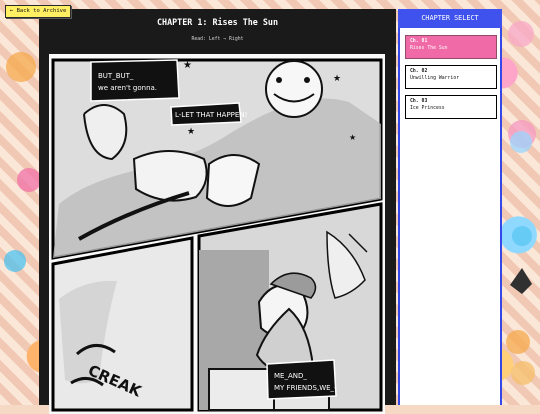 Image resolution: width=540 pixels, height=414 pixels. Describe the element at coordinates (135, 80) in the screenshot. I see `speech-bubble-1: BUT_BUT_ we aren't gonna.` at that location.